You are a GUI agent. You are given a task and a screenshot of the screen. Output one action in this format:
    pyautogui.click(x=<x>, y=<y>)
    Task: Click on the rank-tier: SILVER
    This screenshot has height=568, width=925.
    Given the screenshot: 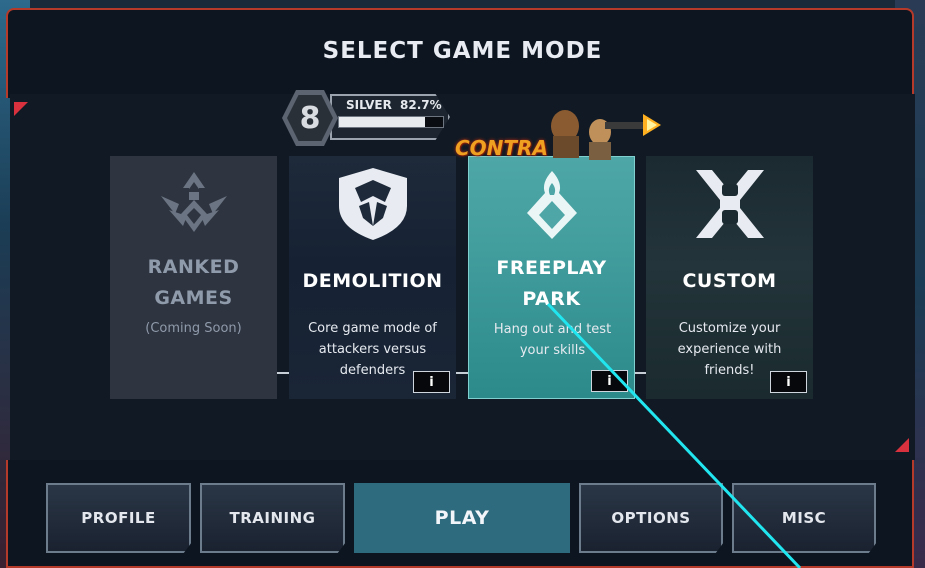 What is the action you would take?
    pyautogui.click(x=369, y=105)
    